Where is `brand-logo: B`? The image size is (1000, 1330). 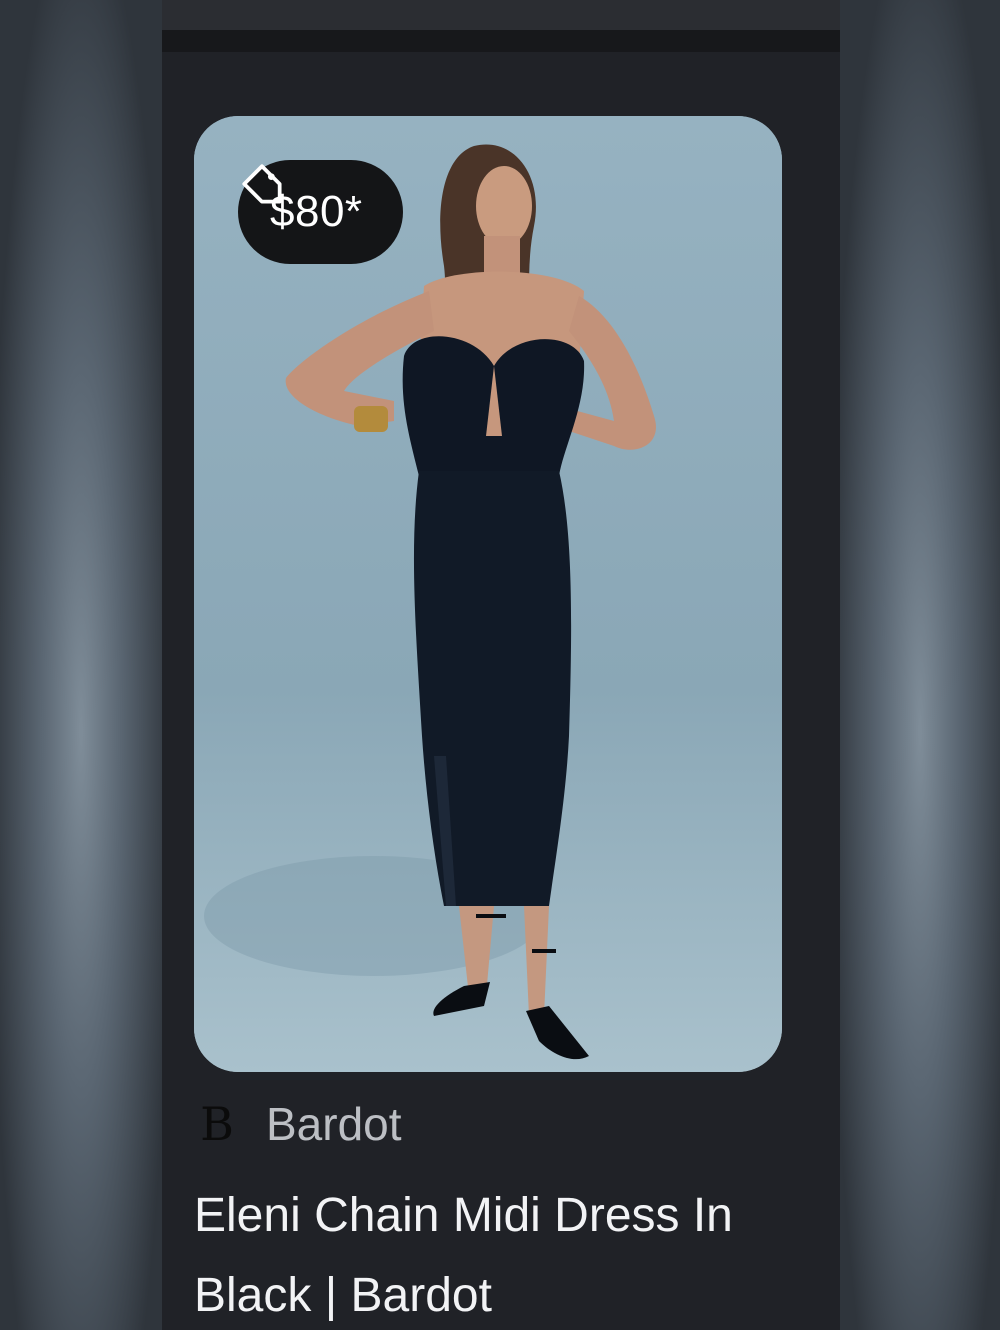
brand-logo: B is located at coordinates (217, 1124).